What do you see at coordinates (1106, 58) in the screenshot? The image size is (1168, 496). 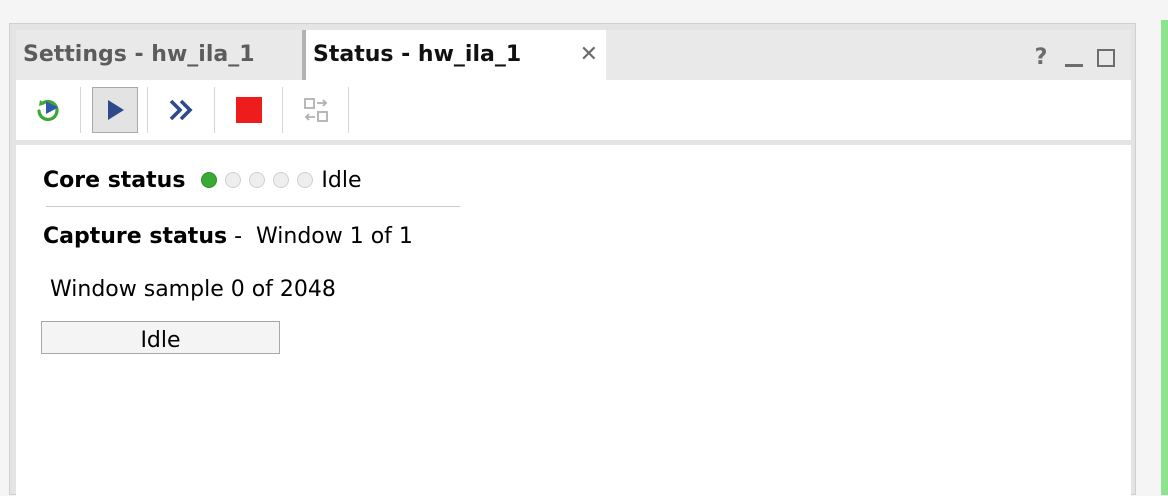 I see `maximize-icon` at bounding box center [1106, 58].